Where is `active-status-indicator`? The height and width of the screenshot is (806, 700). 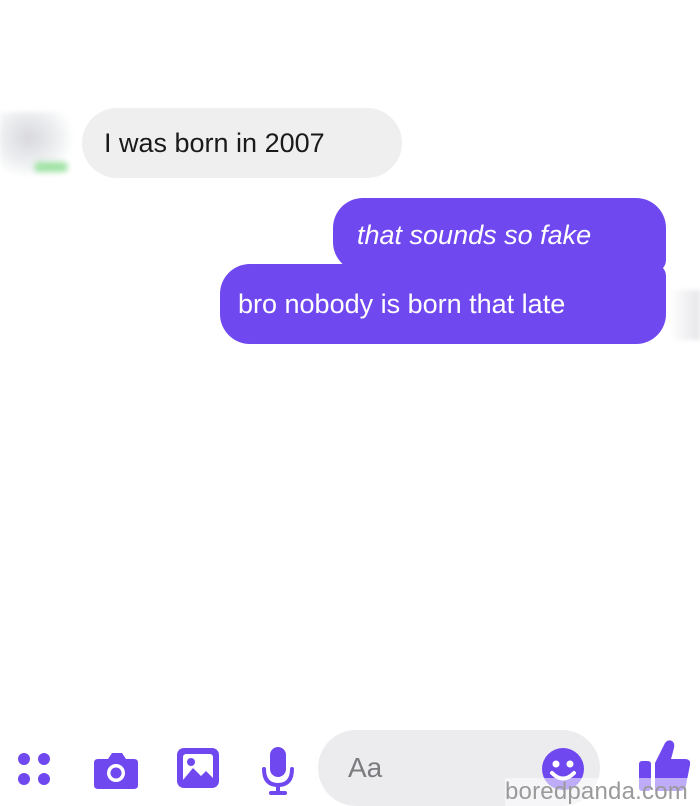
active-status-indicator is located at coordinates (51, 167).